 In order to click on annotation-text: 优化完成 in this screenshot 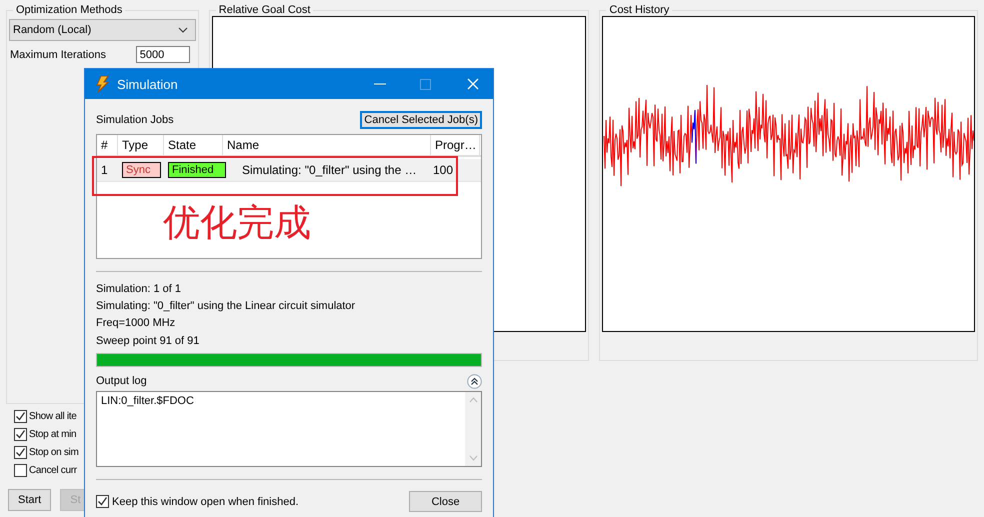, I will do `click(237, 223)`.